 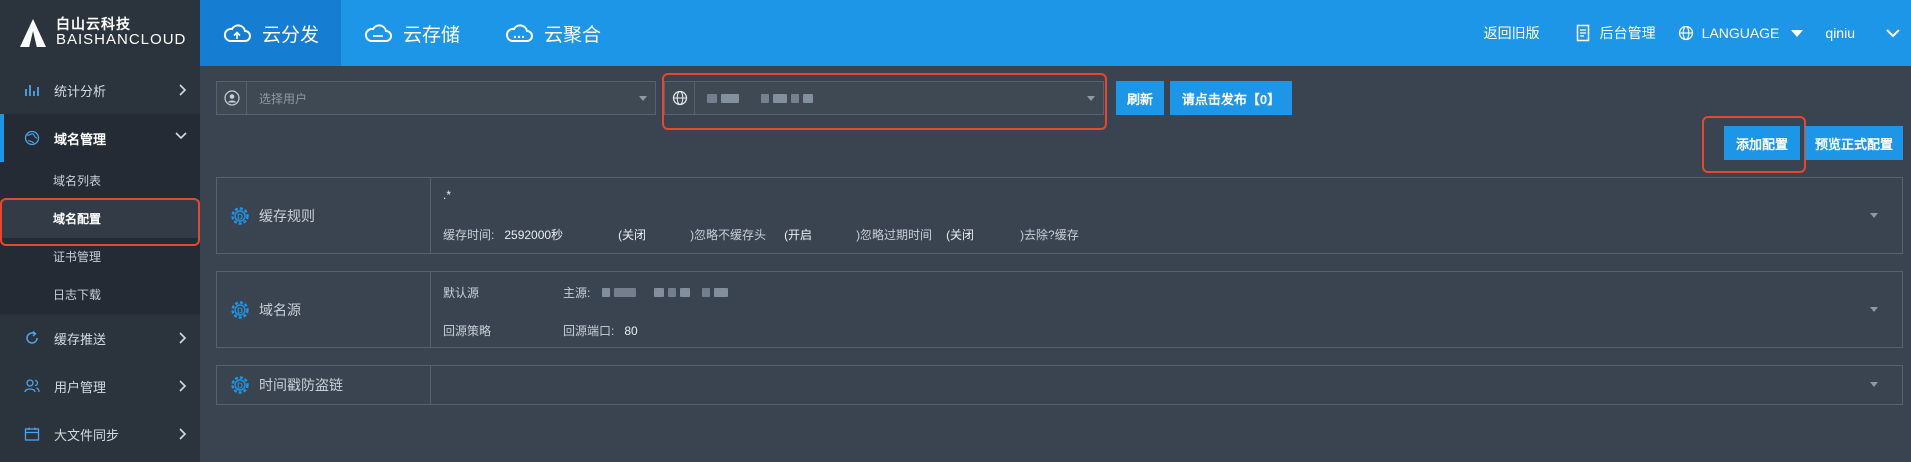 What do you see at coordinates (798, 235) in the screenshot?
I see `ignore-expire-state: (开启` at bounding box center [798, 235].